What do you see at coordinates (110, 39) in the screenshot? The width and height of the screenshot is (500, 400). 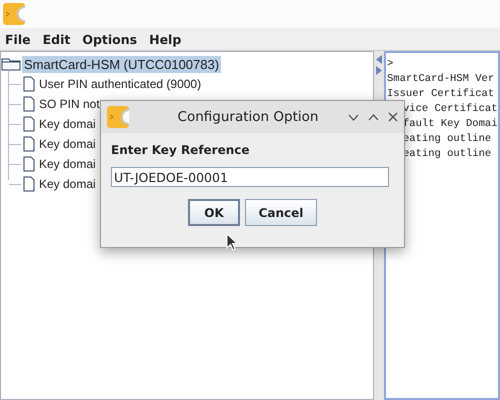 I see `menu-item: Options` at bounding box center [110, 39].